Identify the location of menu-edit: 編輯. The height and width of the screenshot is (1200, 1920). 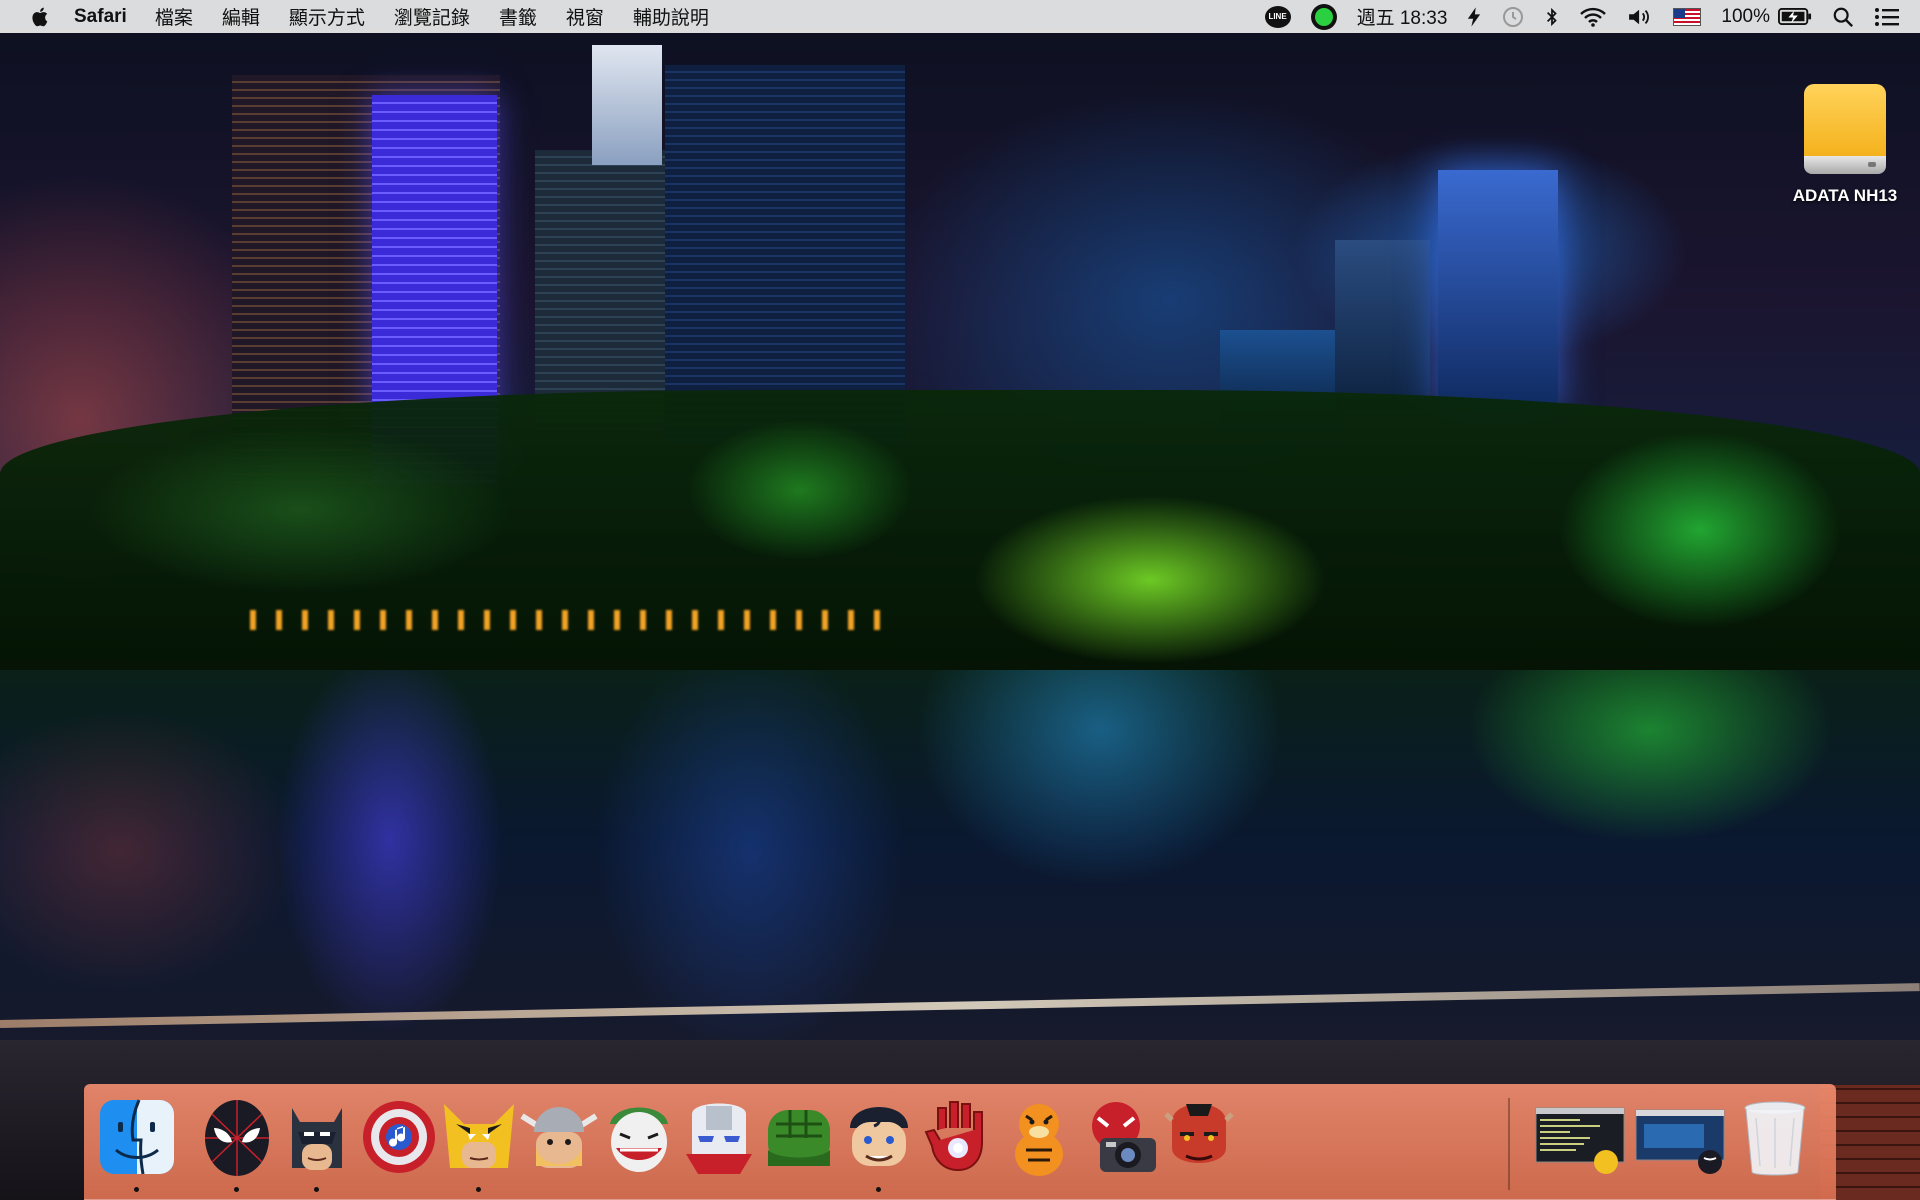
(241, 16).